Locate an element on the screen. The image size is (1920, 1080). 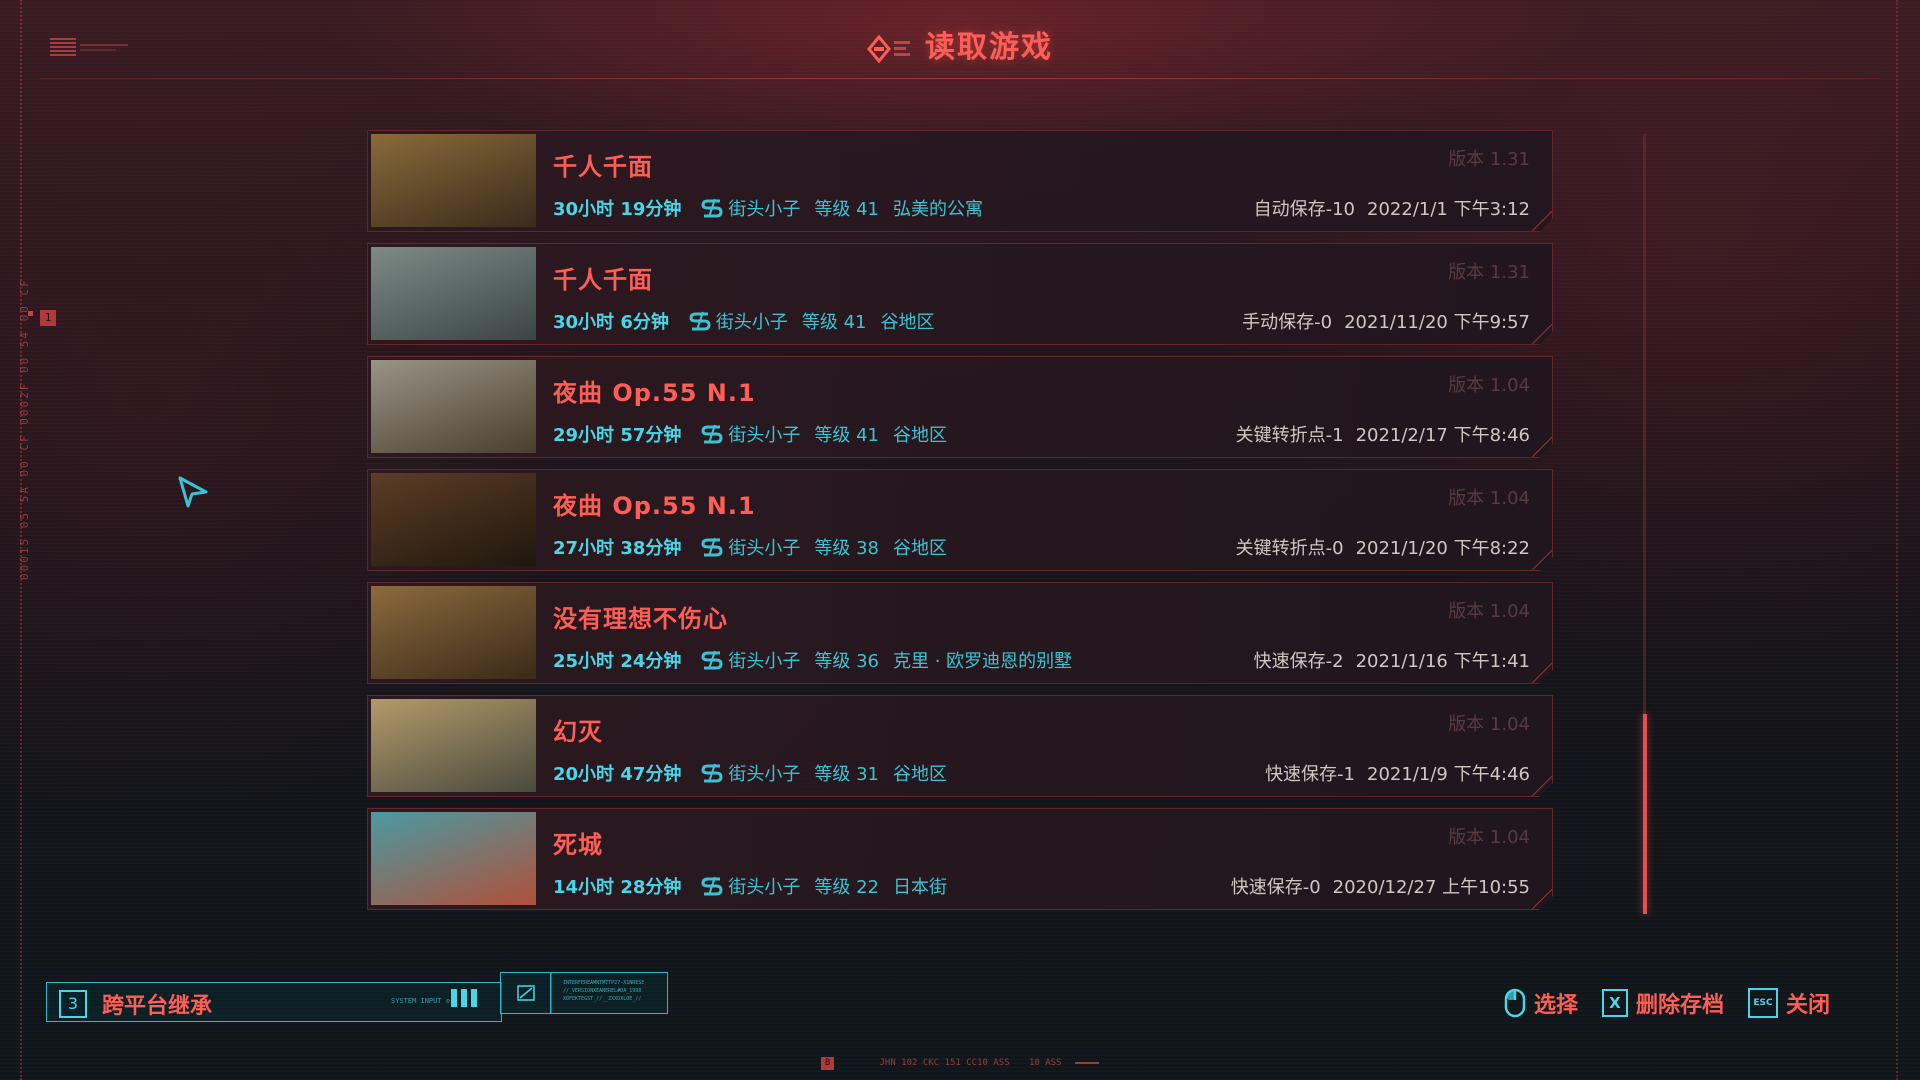
save-type: 关键转折点-0 is located at coordinates (1289, 548).